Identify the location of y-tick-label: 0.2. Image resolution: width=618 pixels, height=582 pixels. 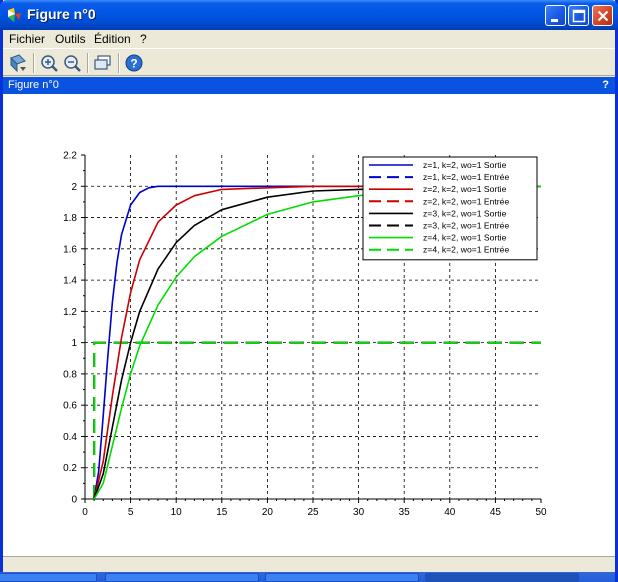
(70, 468).